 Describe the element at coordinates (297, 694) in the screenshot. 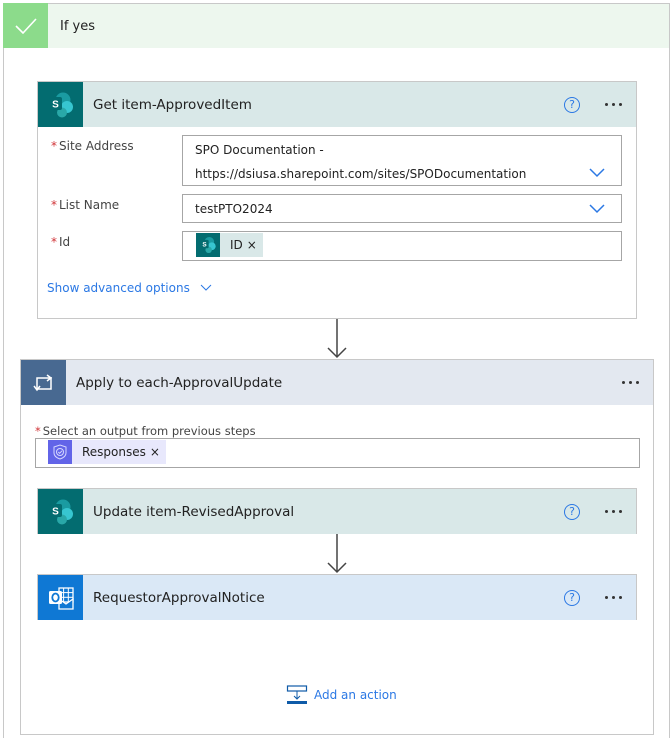

I see `add-action-icon` at that location.